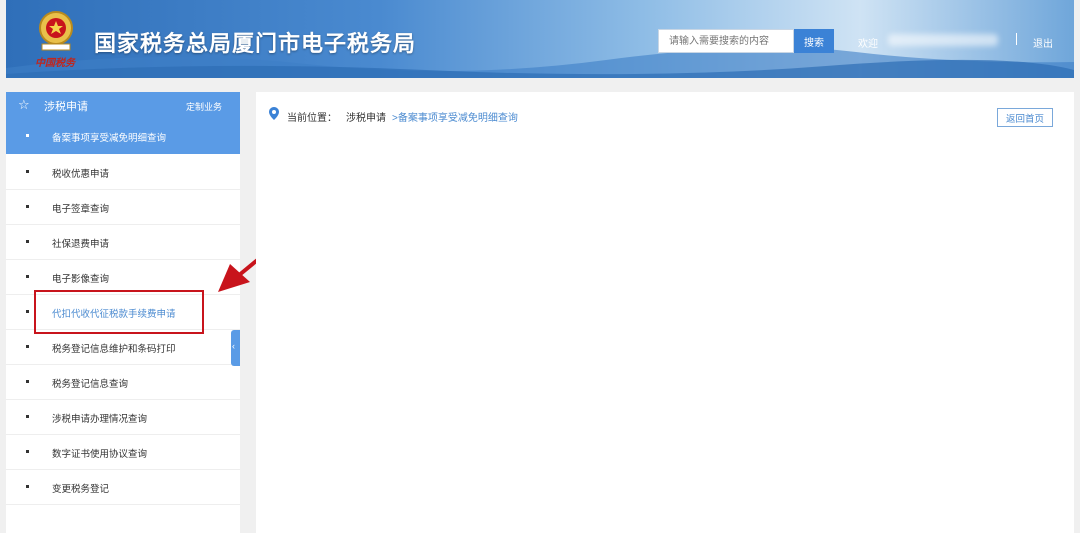 The width and height of the screenshot is (1080, 533). What do you see at coordinates (366, 116) in the screenshot?
I see `breadcrumb-parent: 涉税申请` at bounding box center [366, 116].